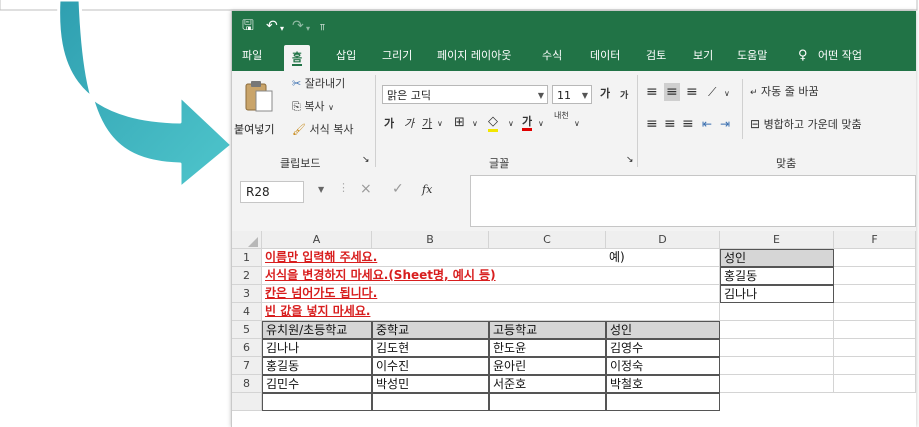 This screenshot has height=427, width=919. I want to click on tab-page-layout: 페이지 레이아웃, so click(474, 56).